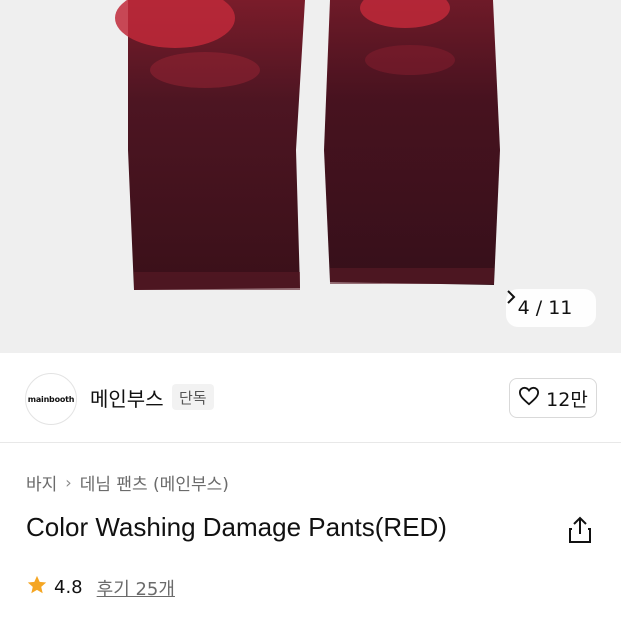 The height and width of the screenshot is (621, 621). Describe the element at coordinates (37, 587) in the screenshot. I see `star-icon` at that location.